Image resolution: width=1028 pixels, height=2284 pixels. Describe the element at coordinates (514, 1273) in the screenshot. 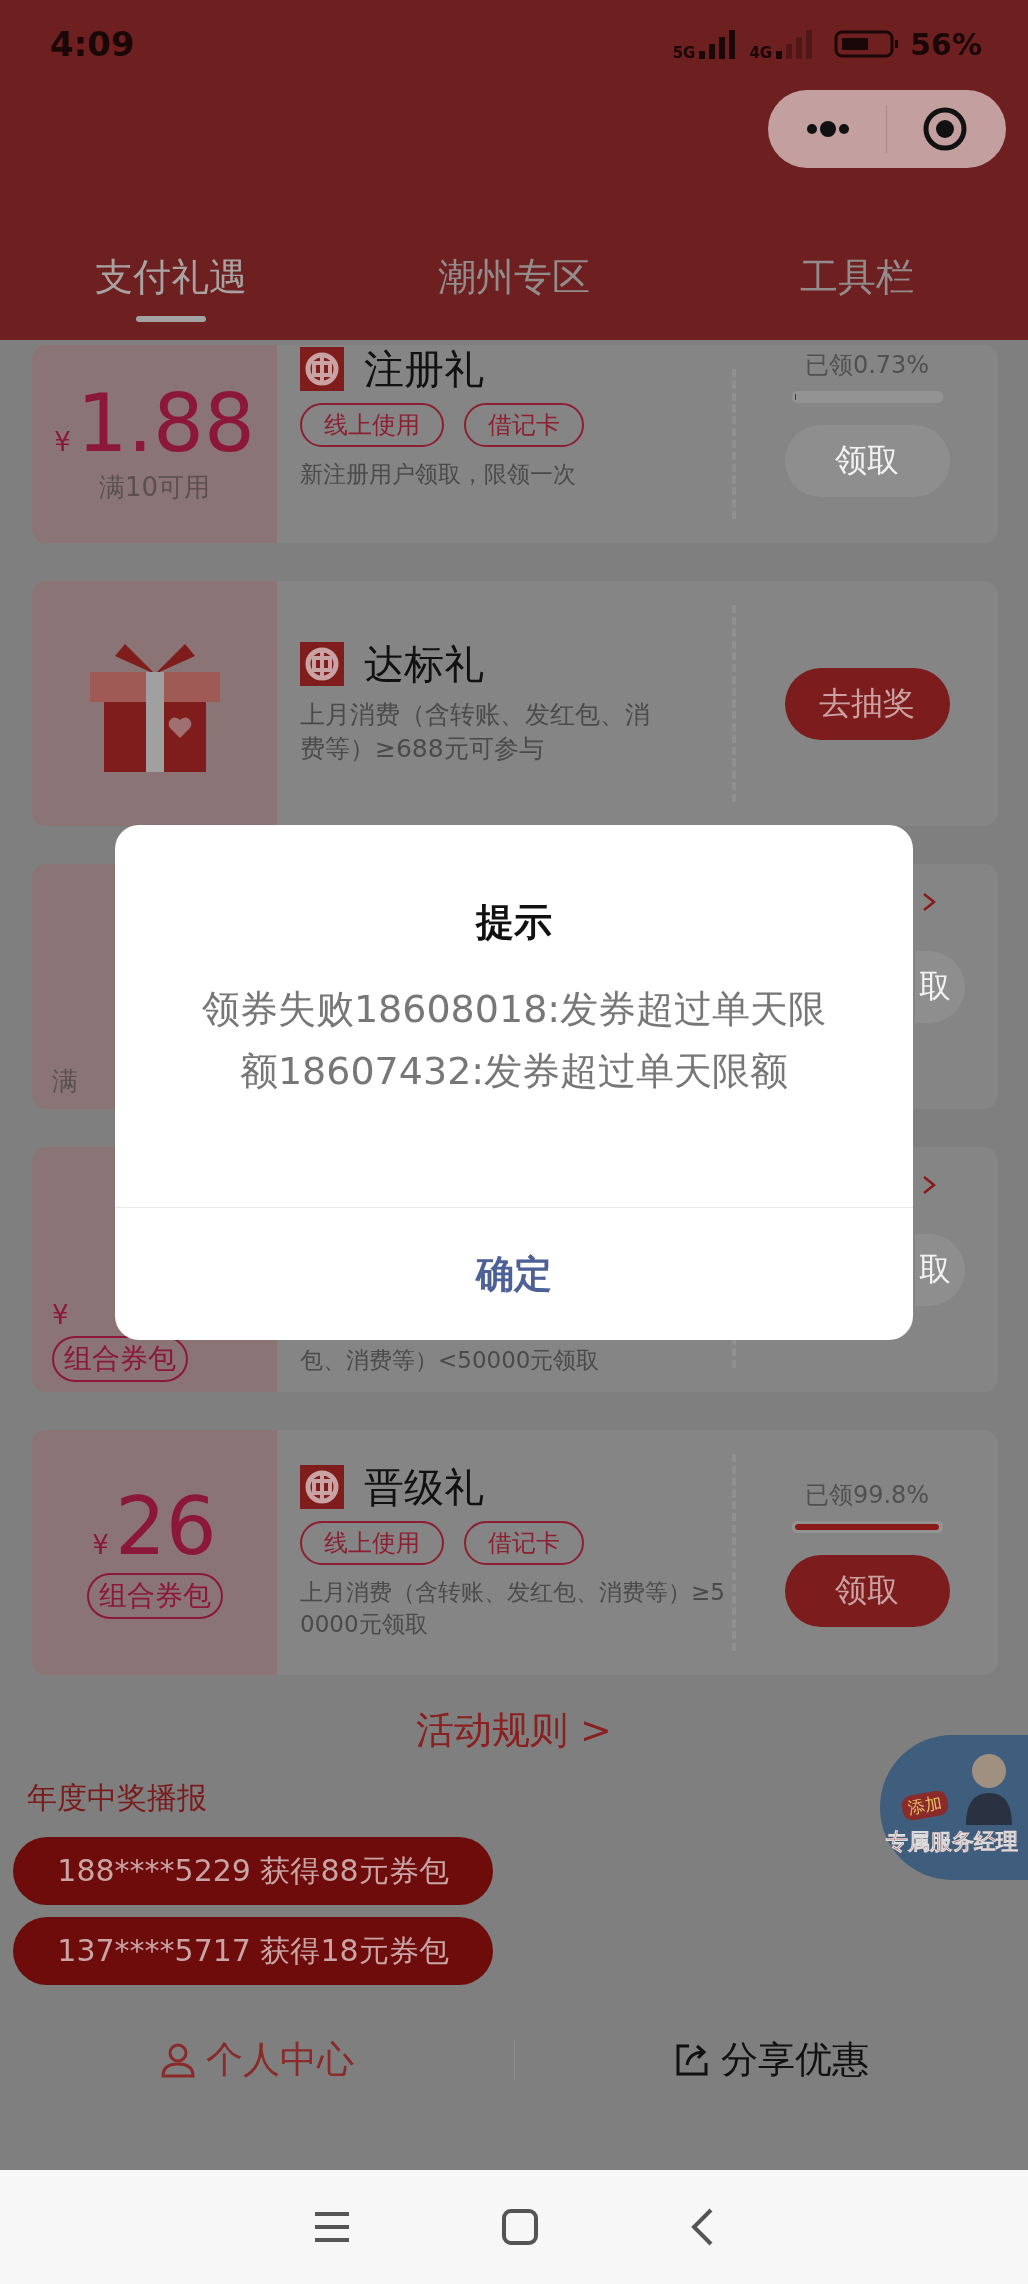

I see `confirm-button: 确定` at that location.